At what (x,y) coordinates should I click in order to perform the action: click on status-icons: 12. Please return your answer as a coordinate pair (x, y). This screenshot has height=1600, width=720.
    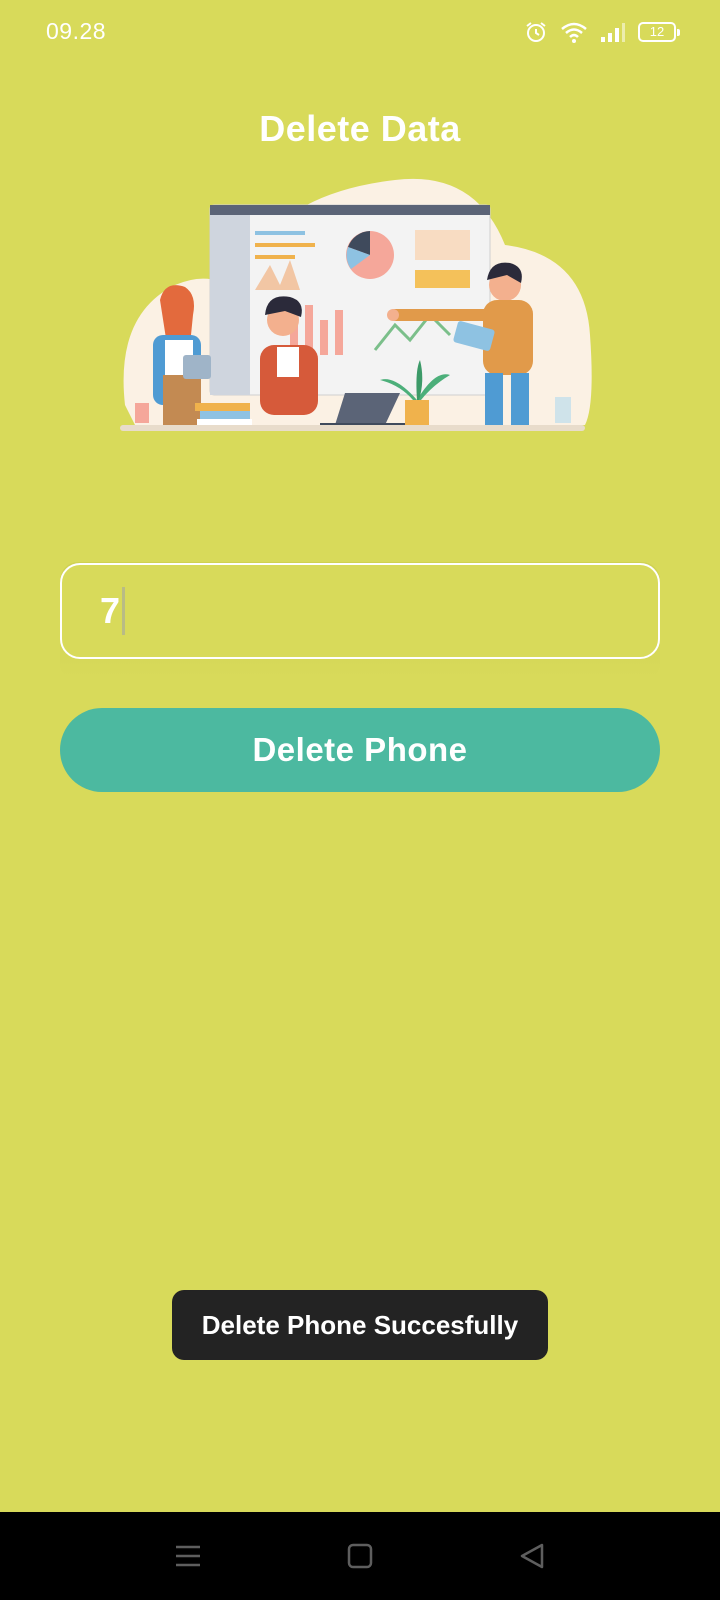
    Looking at the image, I should click on (602, 32).